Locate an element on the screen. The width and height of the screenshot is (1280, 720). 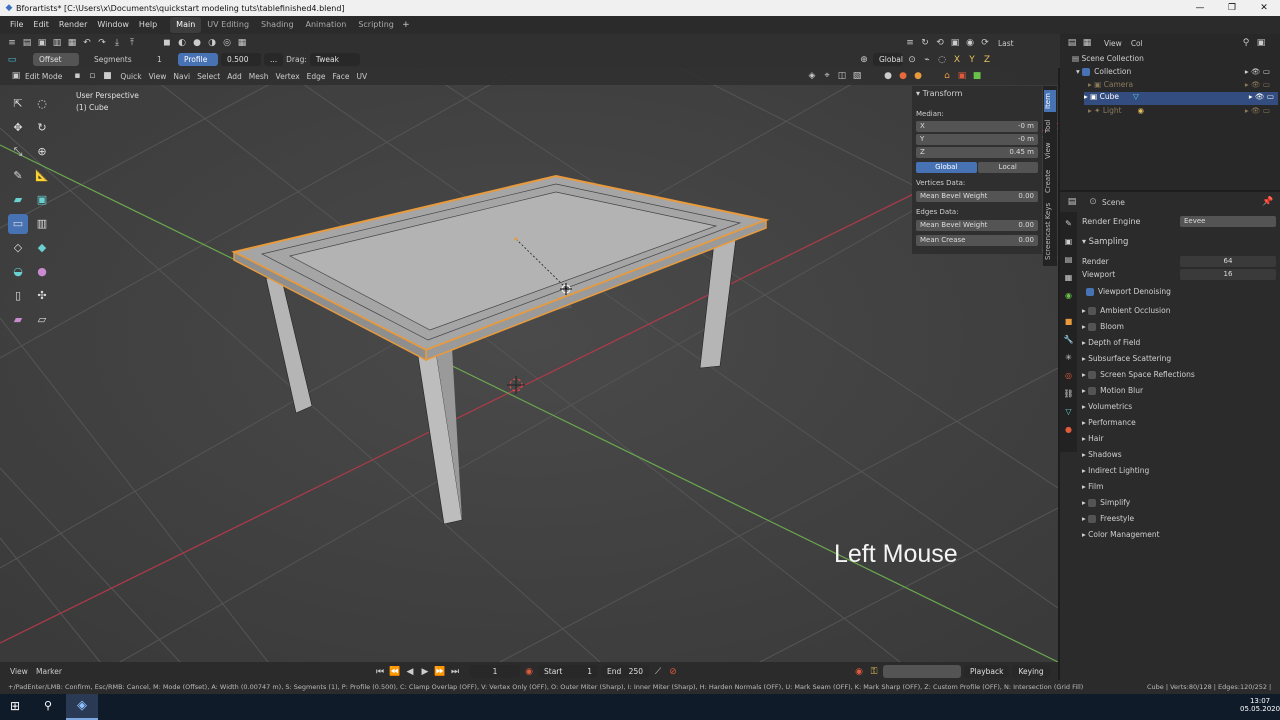
outliner-item: ▸ ▣ Camera ▸ 👁 ▭ is located at coordinates (1183, 86).